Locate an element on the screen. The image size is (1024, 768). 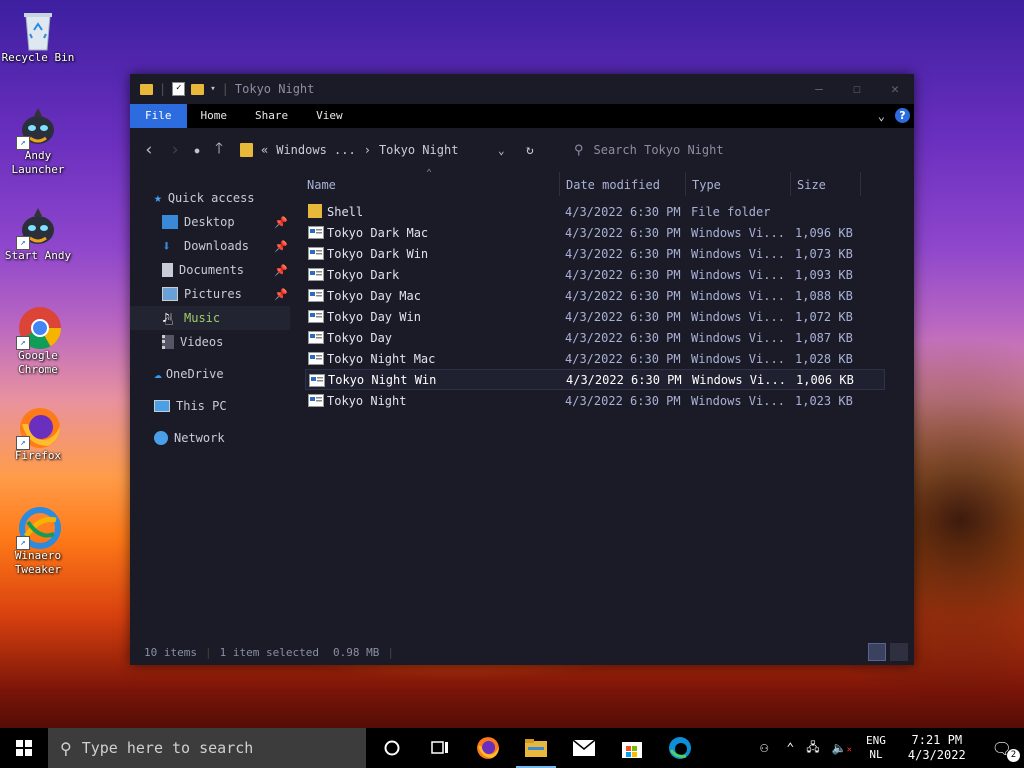
cell-size: 1,088 KB is located at coordinates (824, 295).